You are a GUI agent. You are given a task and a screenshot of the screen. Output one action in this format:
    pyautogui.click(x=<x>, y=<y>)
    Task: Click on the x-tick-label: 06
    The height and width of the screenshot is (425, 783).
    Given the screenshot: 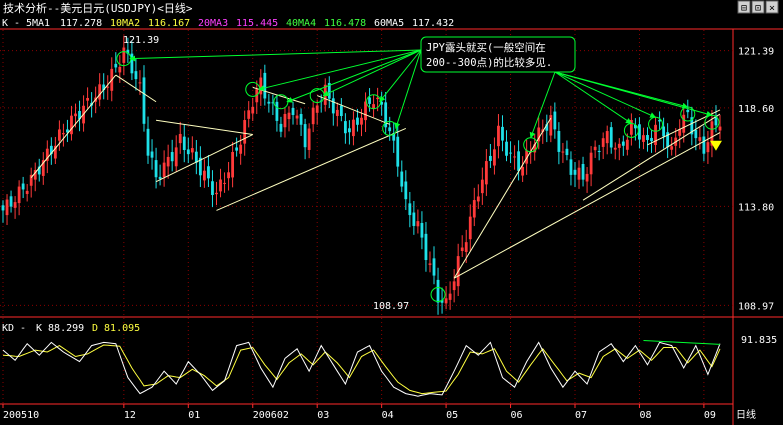 What is the action you would take?
    pyautogui.click(x=517, y=415)
    